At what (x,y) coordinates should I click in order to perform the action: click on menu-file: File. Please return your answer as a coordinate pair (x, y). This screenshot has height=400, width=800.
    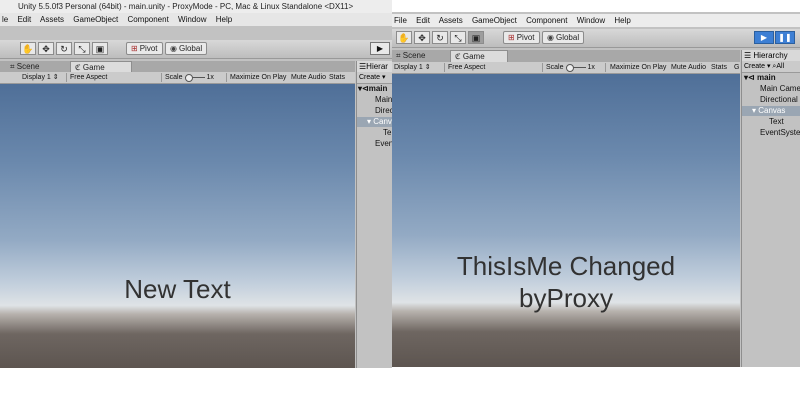
    Looking at the image, I should click on (400, 20).